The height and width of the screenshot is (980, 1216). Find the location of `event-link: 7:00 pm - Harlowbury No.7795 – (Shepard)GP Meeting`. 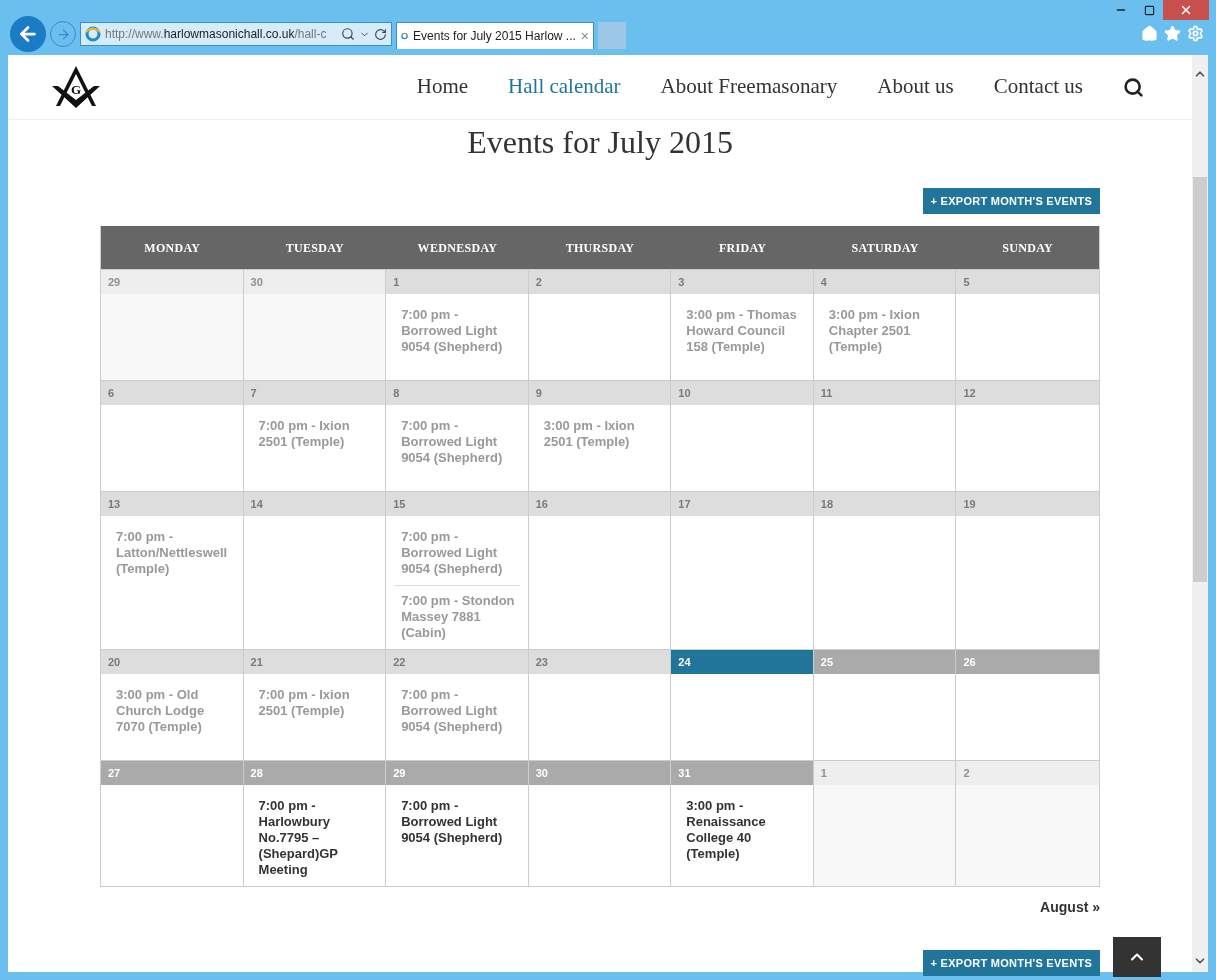

event-link: 7:00 pm - Harlowbury No.7795 – (Shepard)GP Meeting is located at coordinates (314, 838).